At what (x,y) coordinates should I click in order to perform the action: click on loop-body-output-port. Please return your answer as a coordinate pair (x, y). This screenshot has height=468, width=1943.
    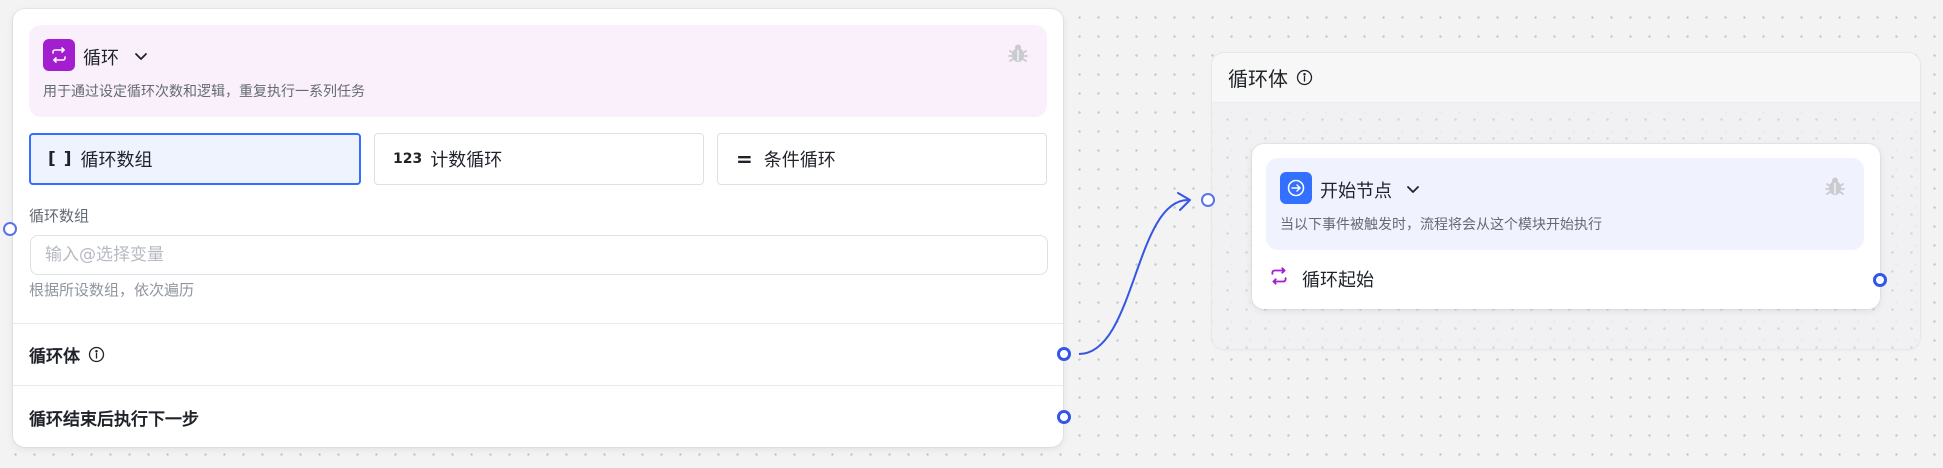
    Looking at the image, I should click on (1064, 354).